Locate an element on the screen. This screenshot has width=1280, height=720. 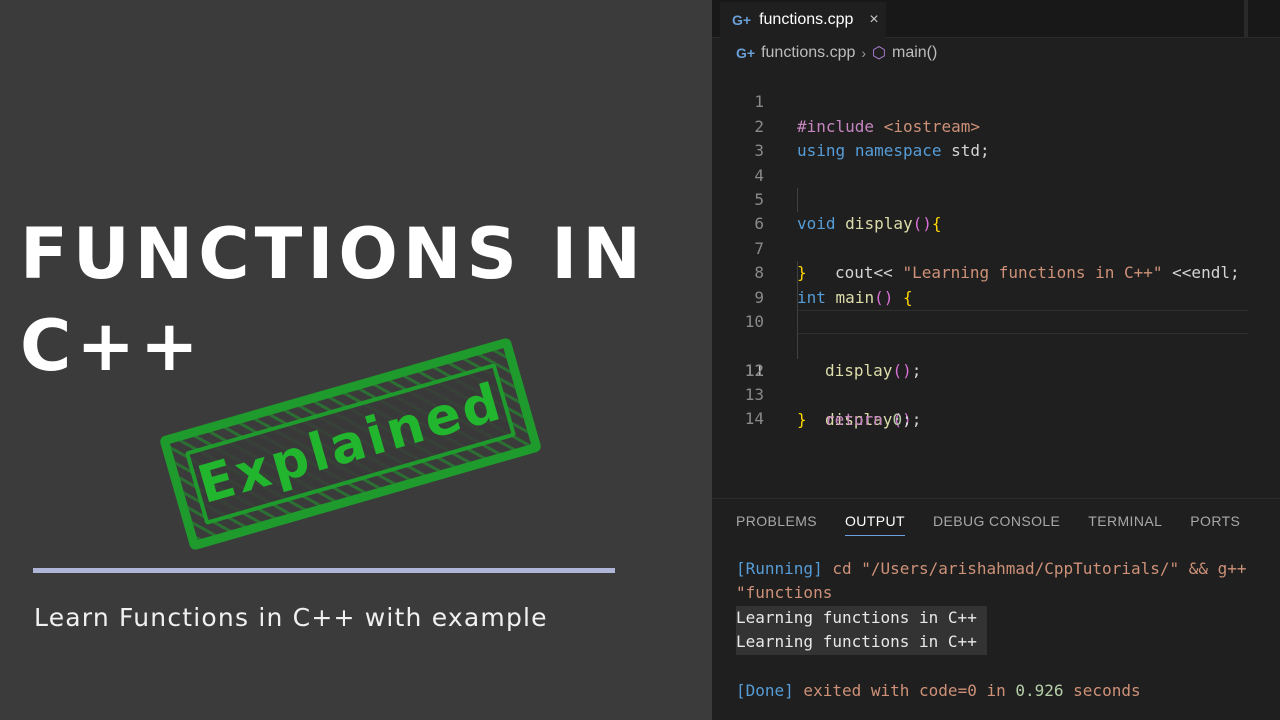
title-line-2: C++ is located at coordinates (112, 346).